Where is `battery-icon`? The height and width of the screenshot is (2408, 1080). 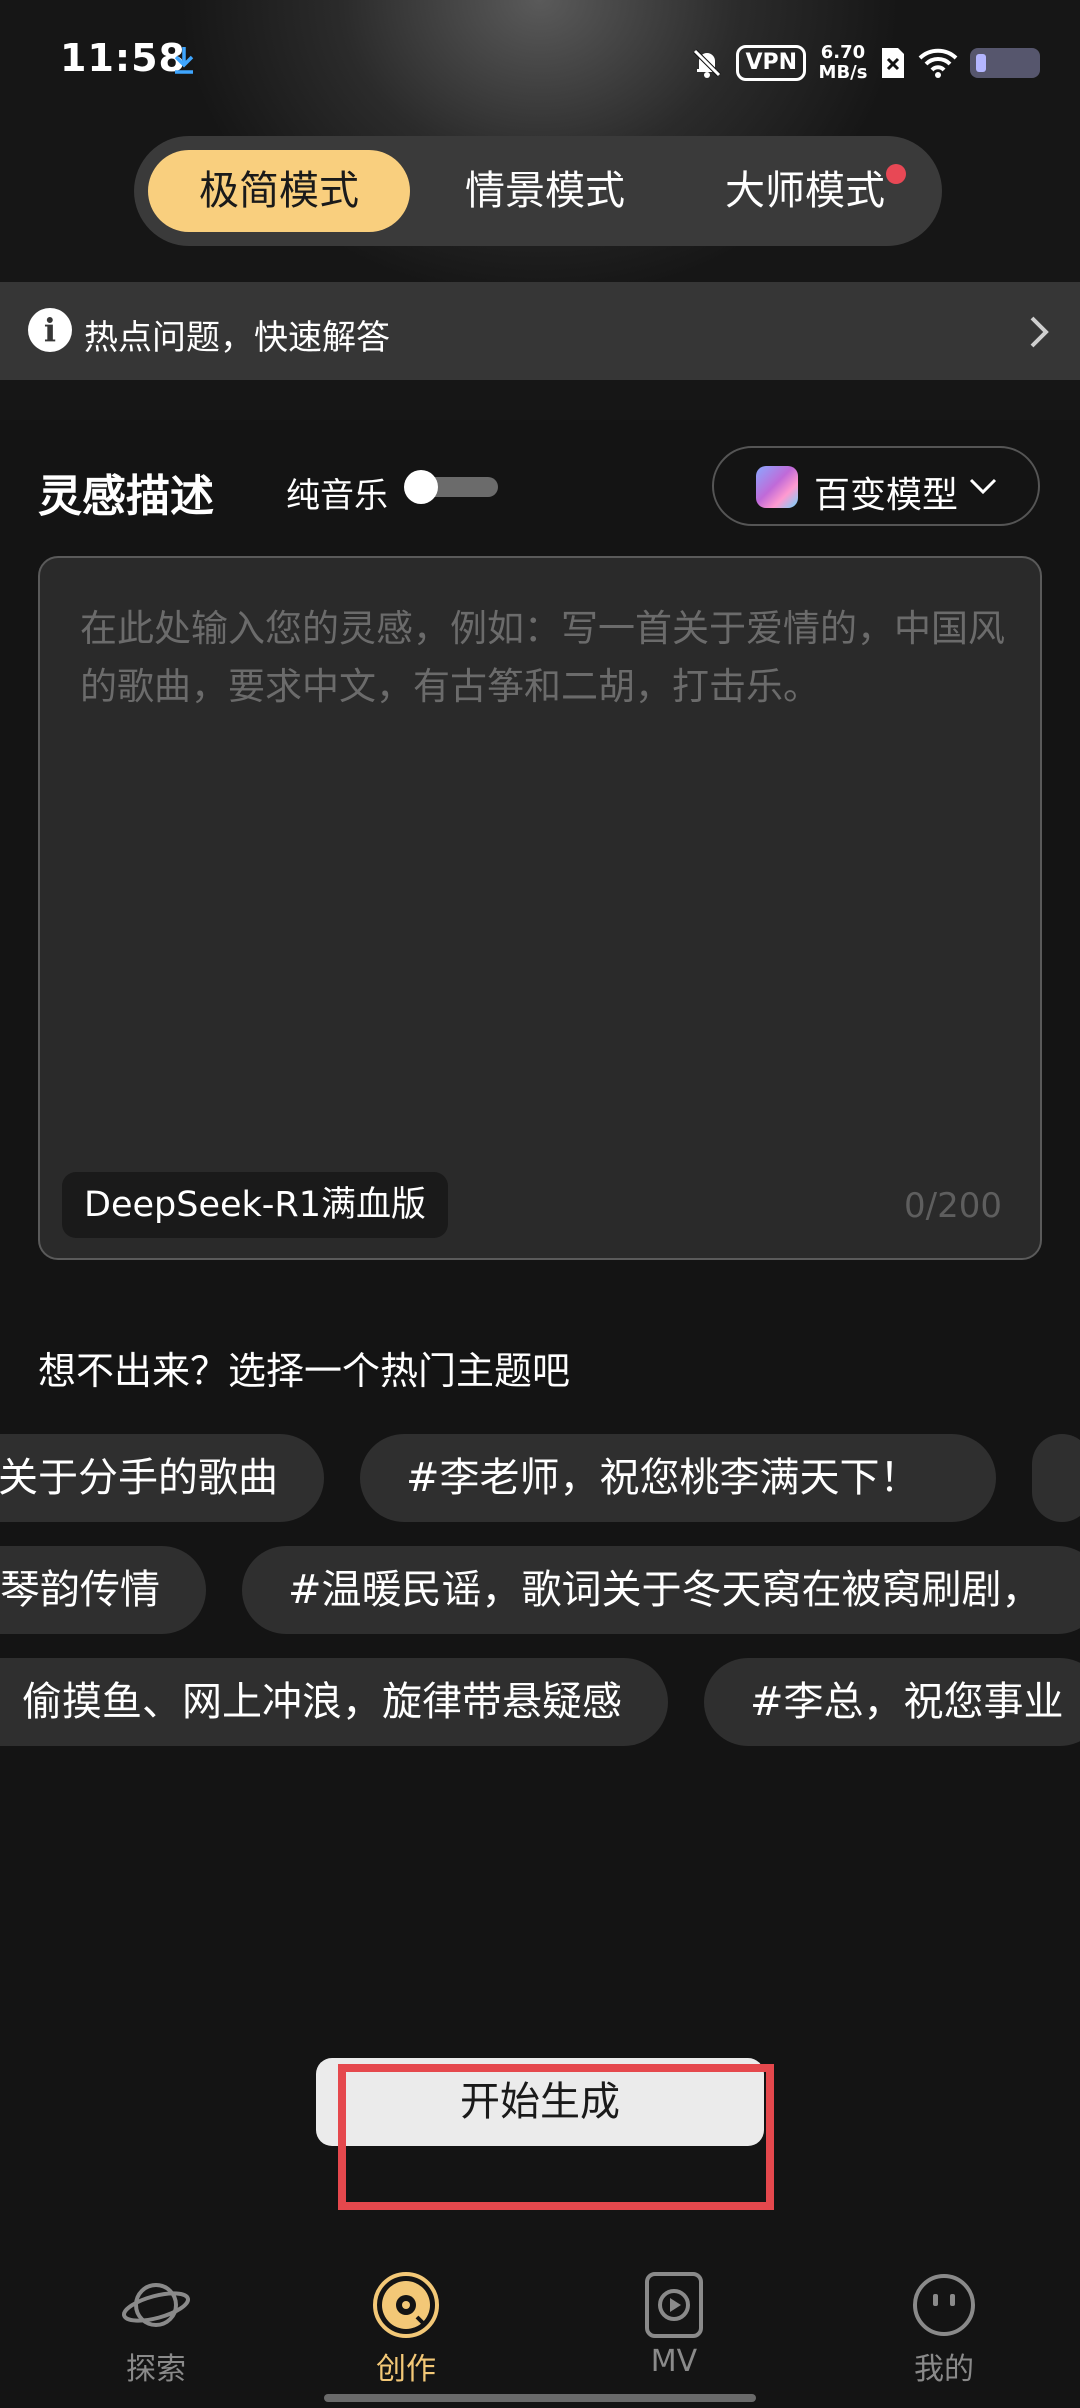 battery-icon is located at coordinates (1005, 63).